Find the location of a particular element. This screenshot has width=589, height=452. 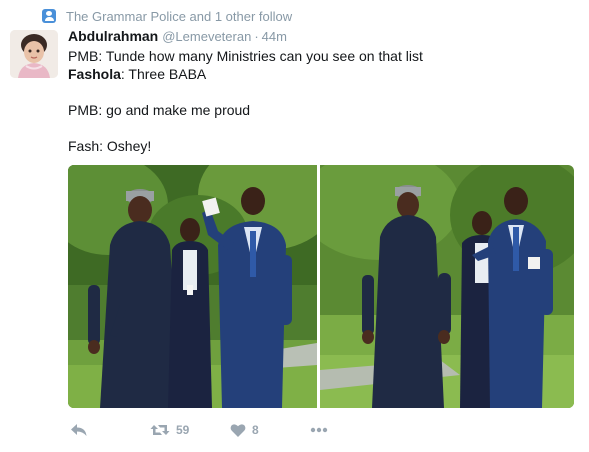

tweet-timestamp: 44m is located at coordinates (274, 36).